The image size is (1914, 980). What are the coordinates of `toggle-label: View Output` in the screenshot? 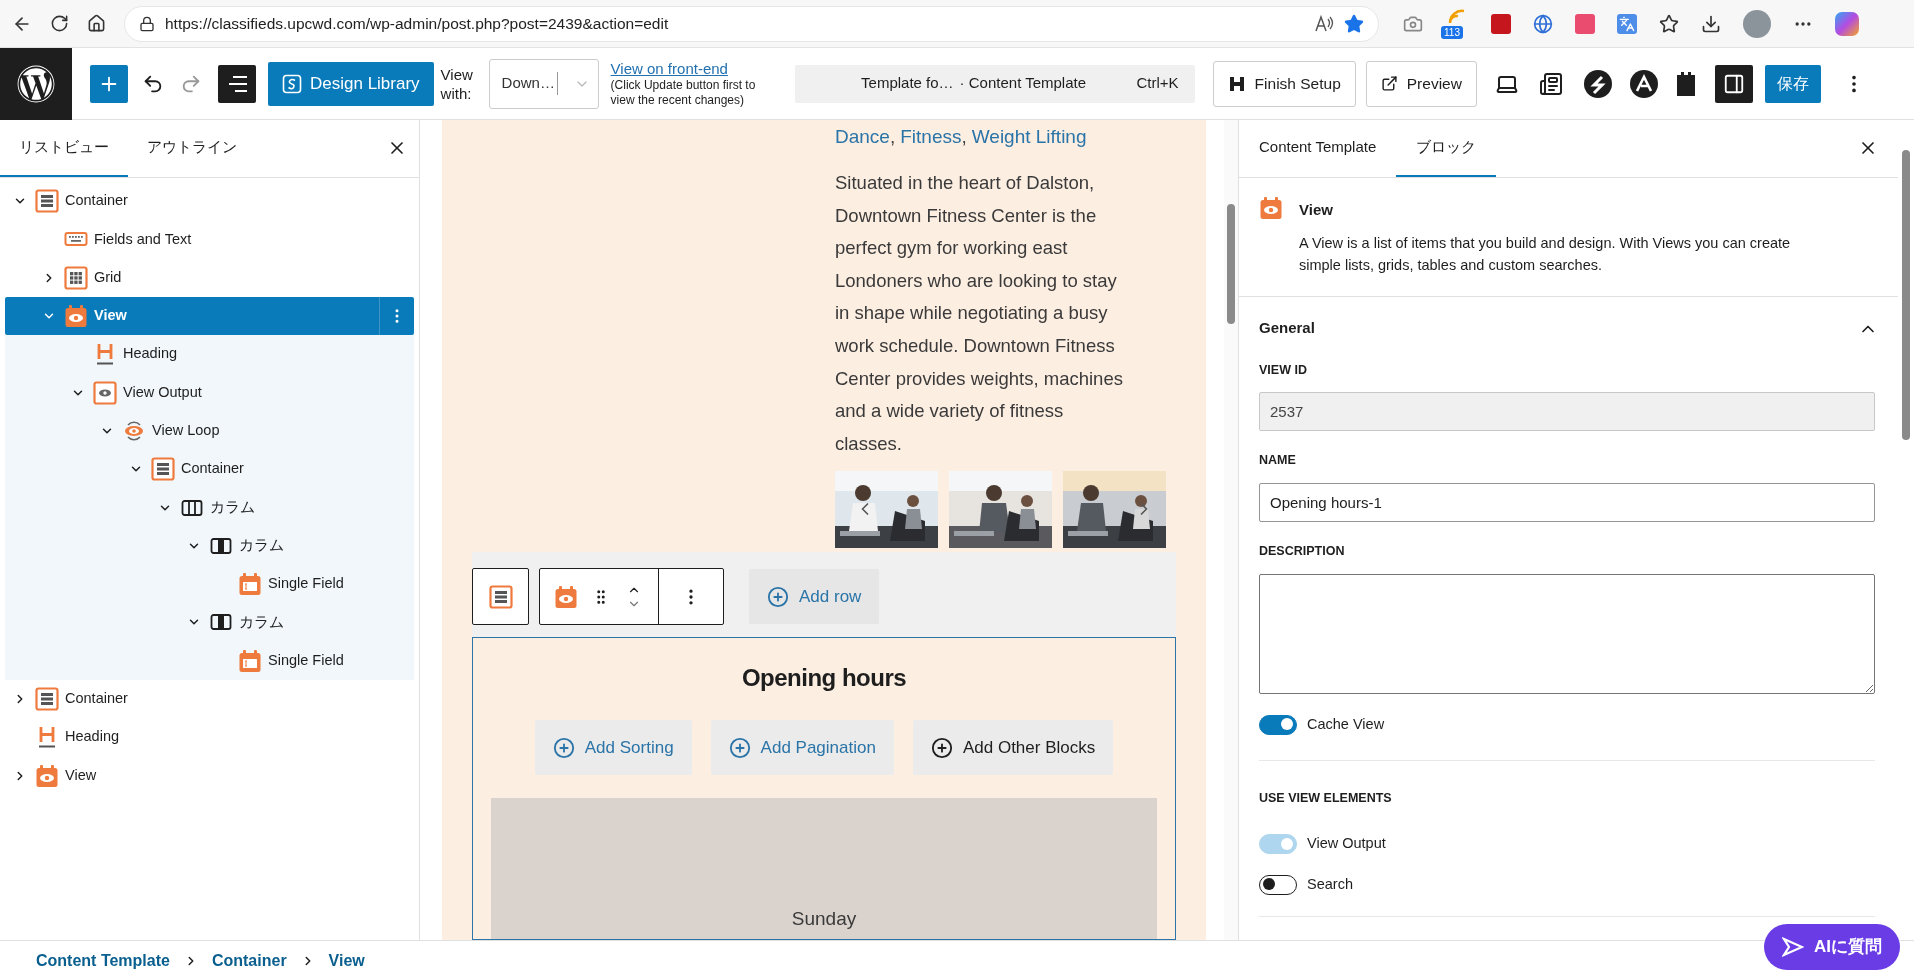 It's located at (1346, 844).